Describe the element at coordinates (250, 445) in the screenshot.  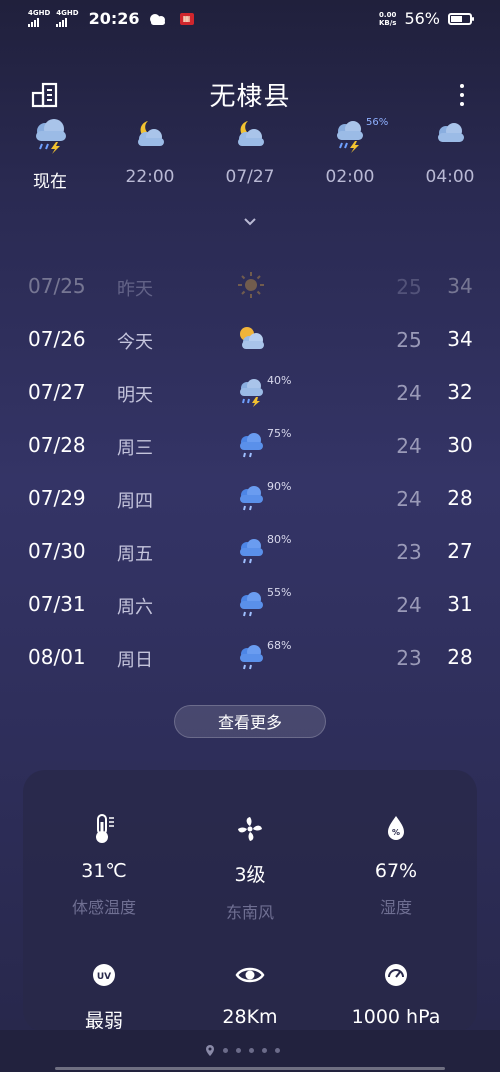
I see `daily-row: 07/28 周三 75% 24 30` at that location.